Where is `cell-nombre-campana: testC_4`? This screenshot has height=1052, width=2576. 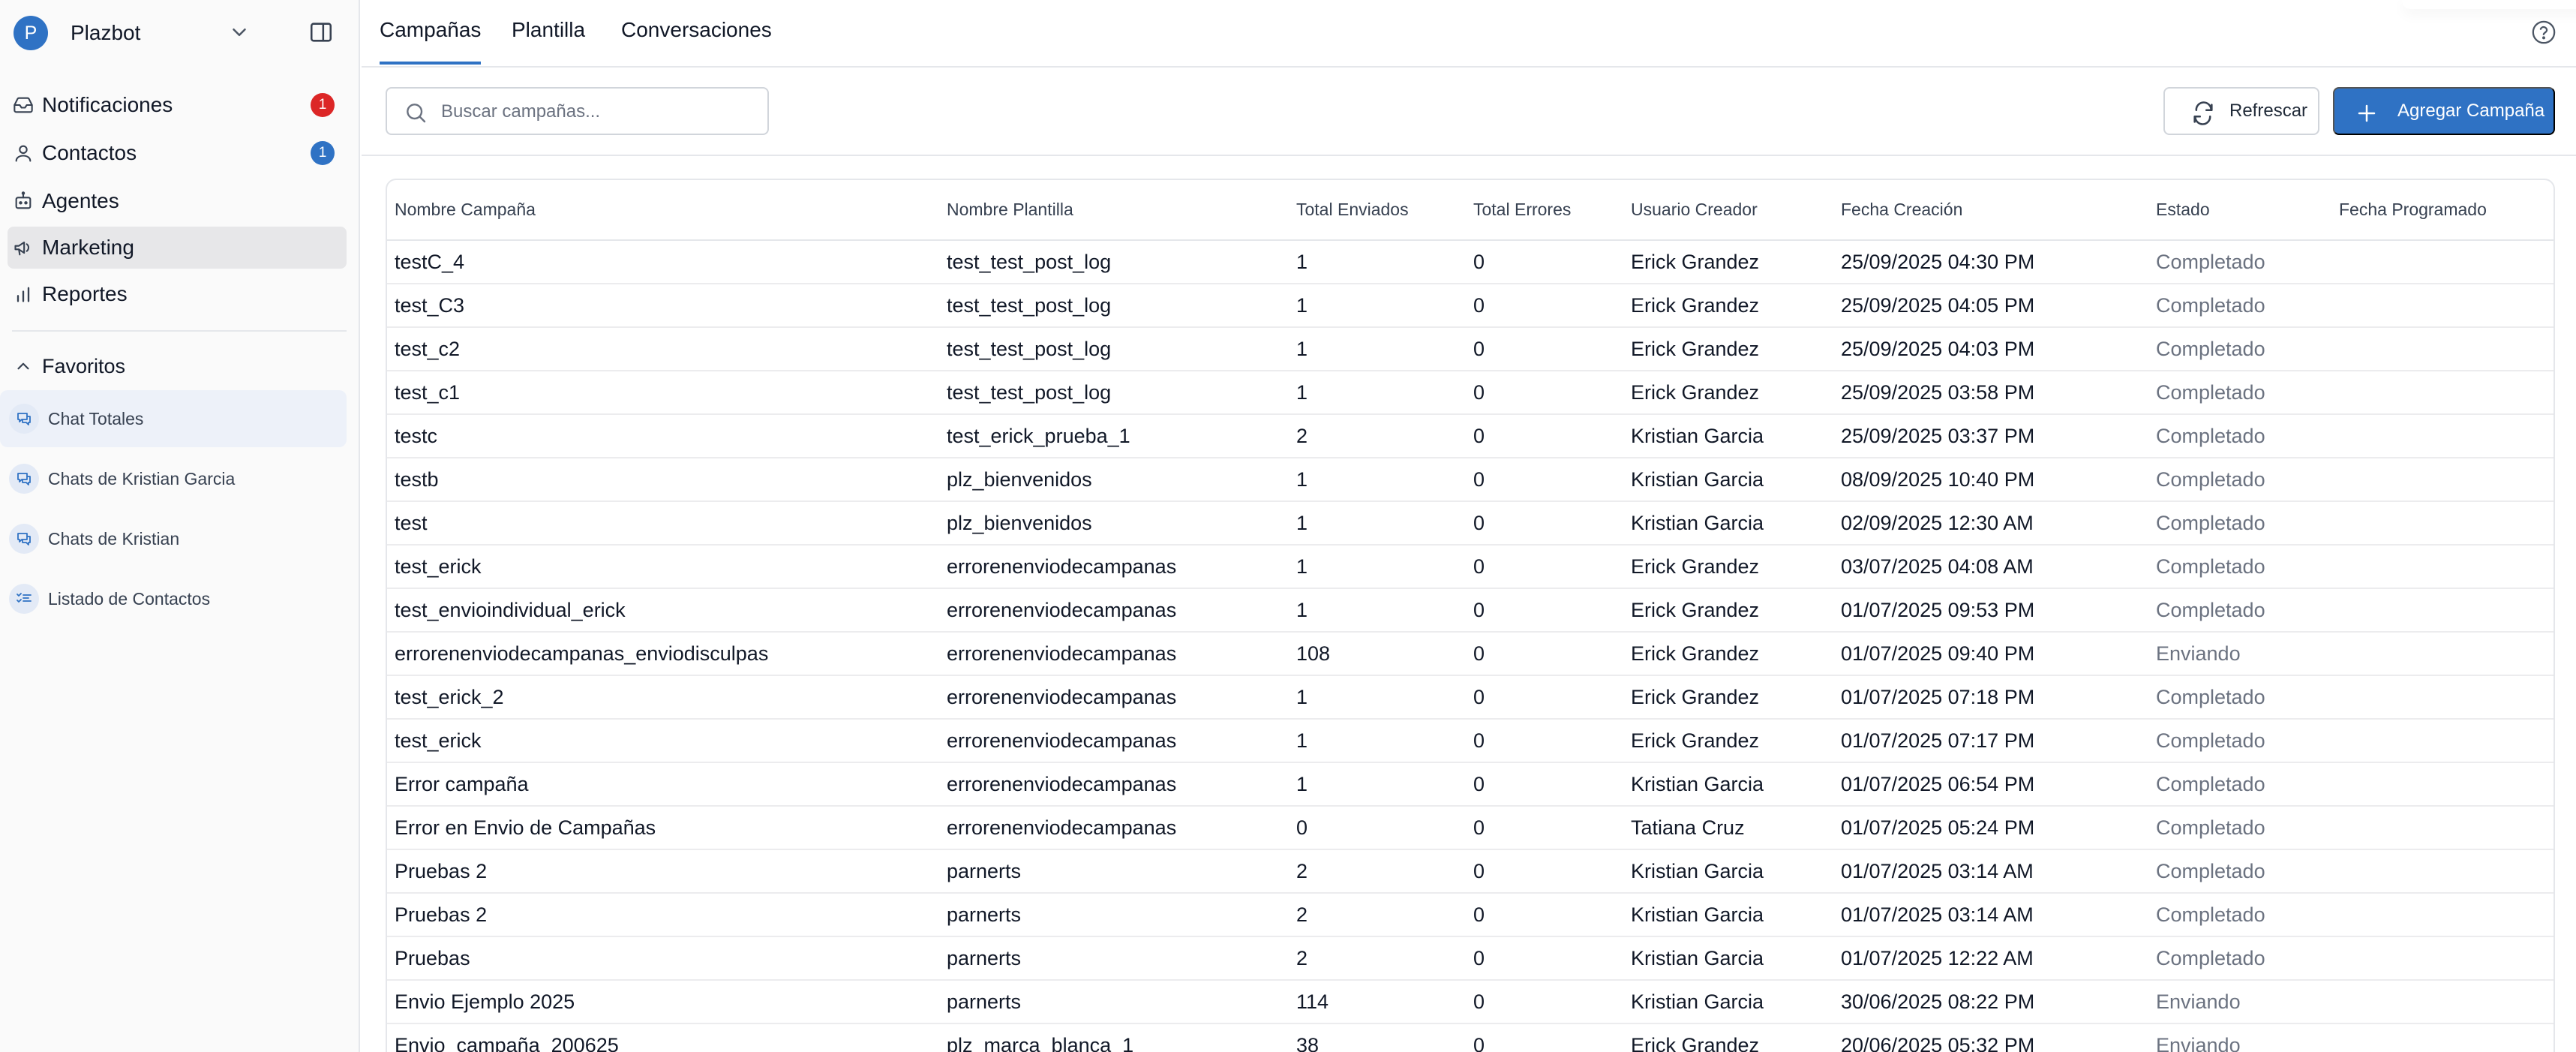
cell-nombre-campana: testC_4 is located at coordinates (663, 262).